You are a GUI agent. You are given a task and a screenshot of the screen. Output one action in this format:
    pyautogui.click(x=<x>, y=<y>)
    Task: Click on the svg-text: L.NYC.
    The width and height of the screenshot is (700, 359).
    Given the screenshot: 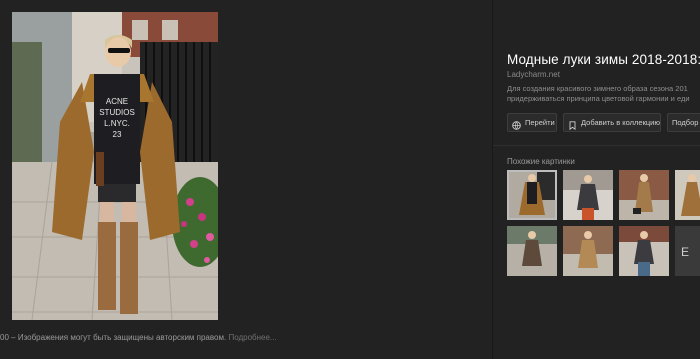 What is the action you would take?
    pyautogui.click(x=117, y=123)
    